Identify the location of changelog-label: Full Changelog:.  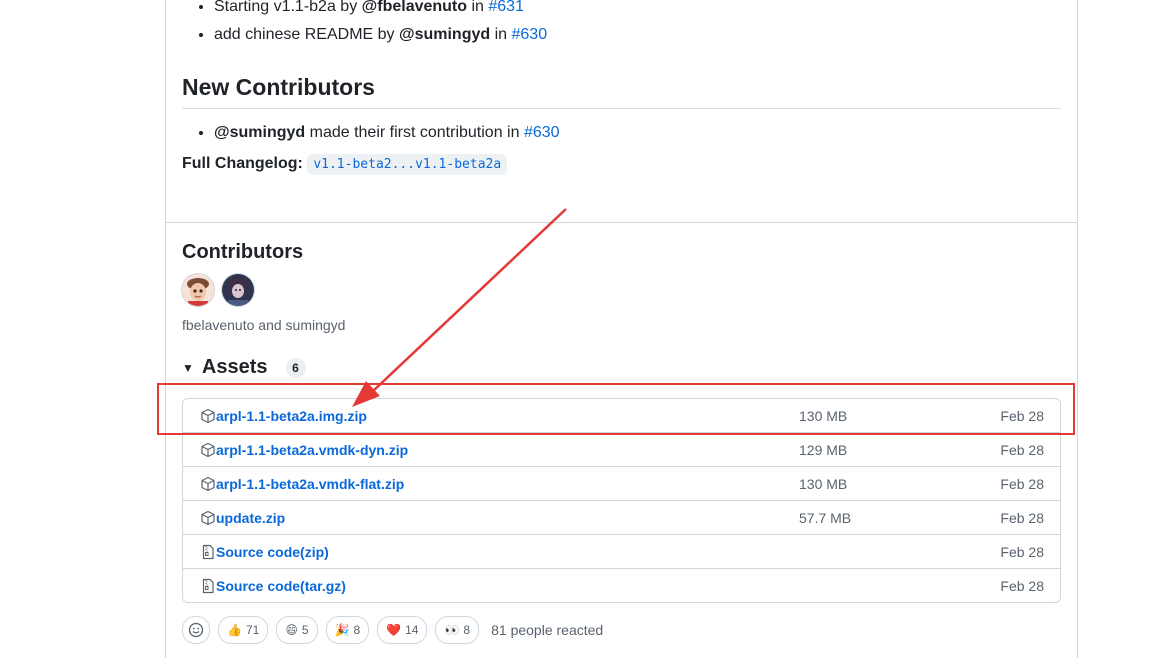
(242, 163).